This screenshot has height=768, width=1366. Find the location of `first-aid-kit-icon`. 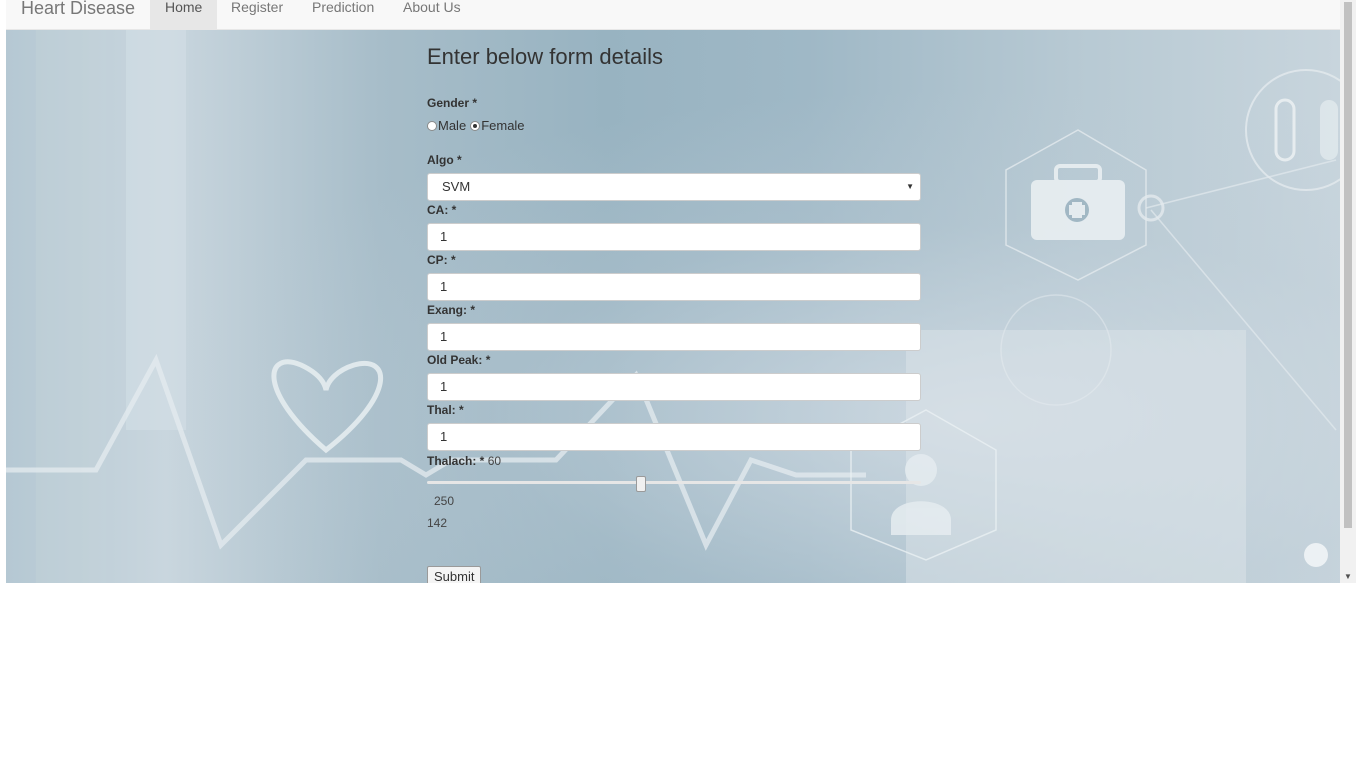

first-aid-kit-icon is located at coordinates (1078, 202).